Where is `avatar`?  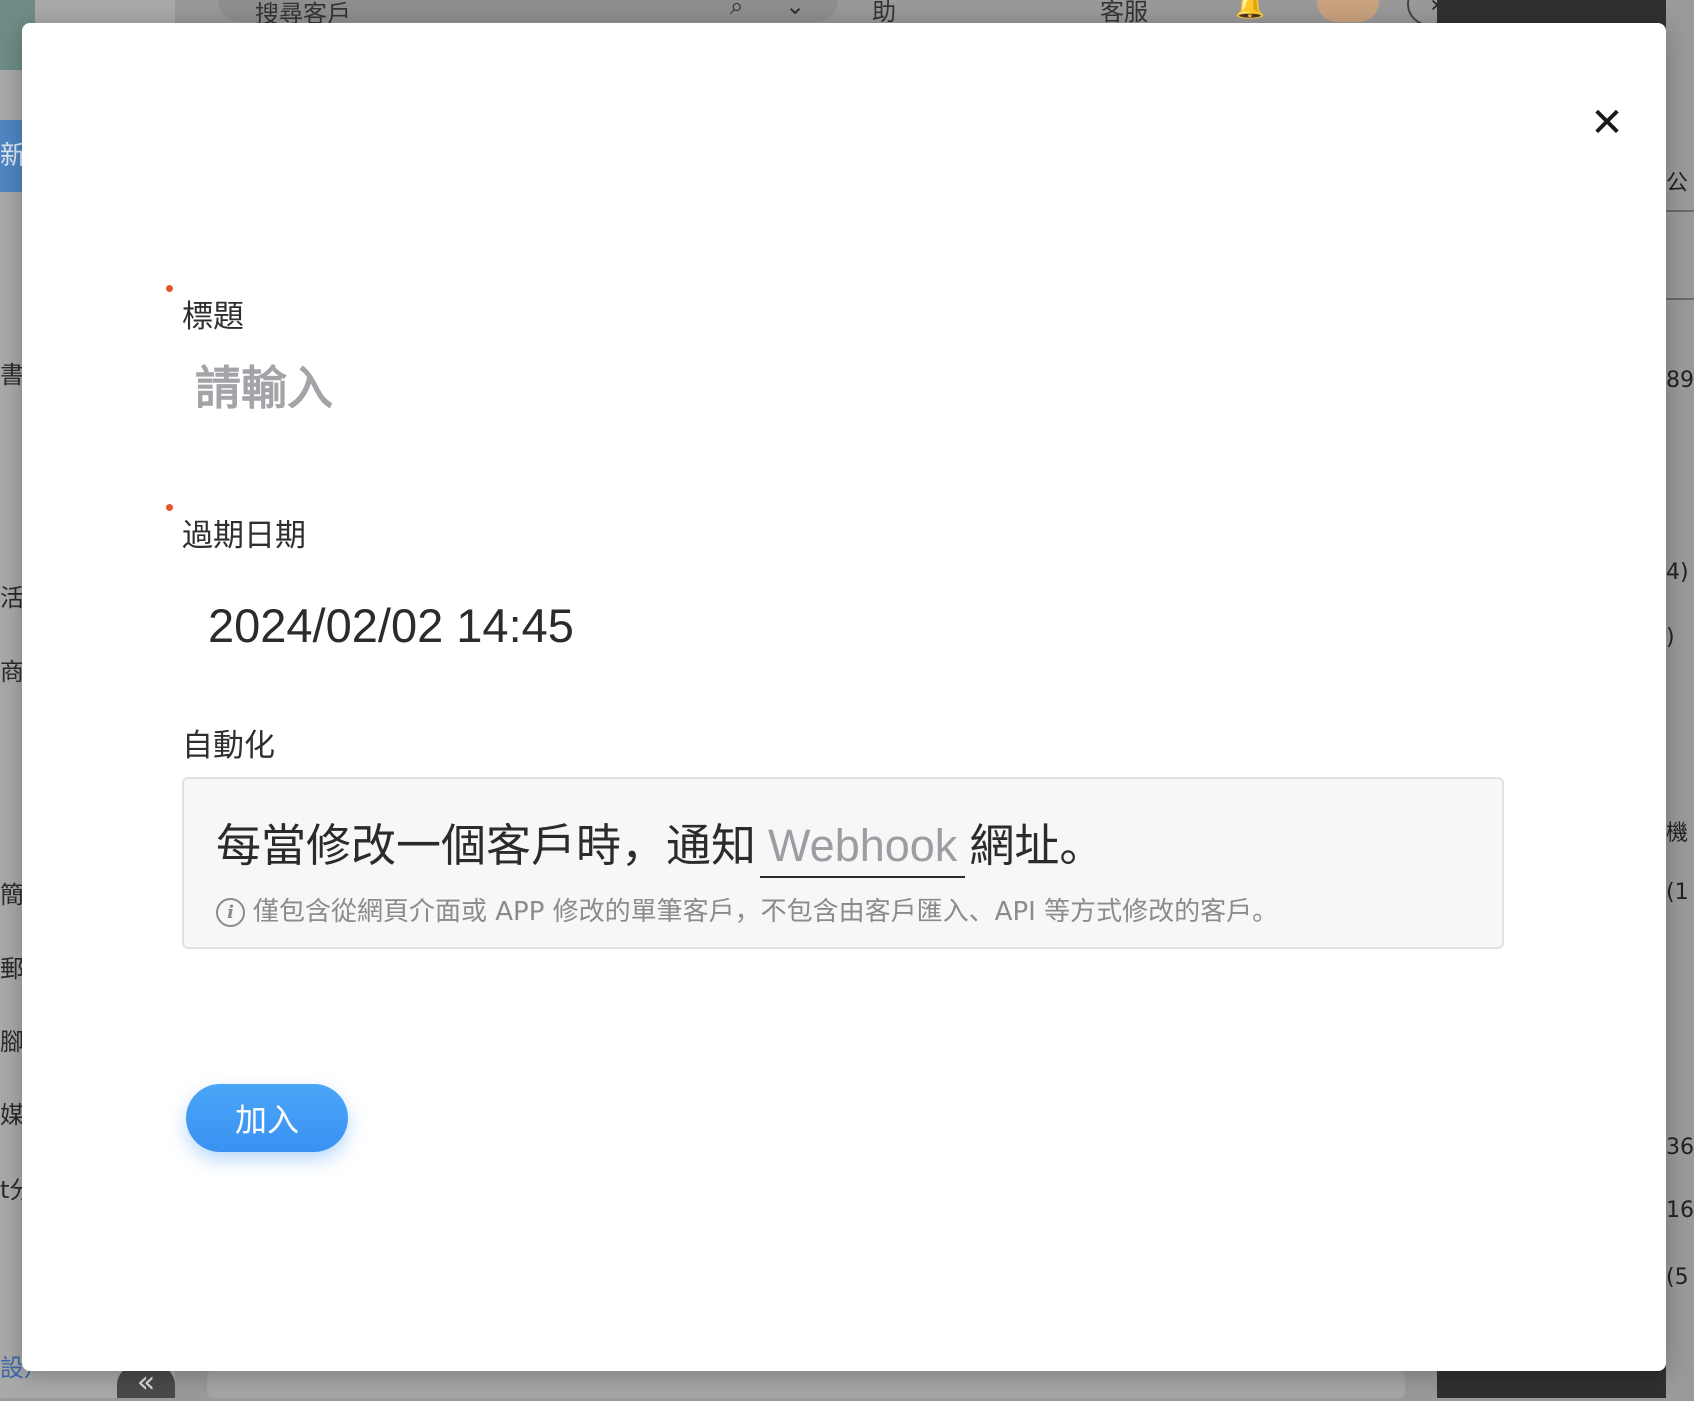 avatar is located at coordinates (1348, 11).